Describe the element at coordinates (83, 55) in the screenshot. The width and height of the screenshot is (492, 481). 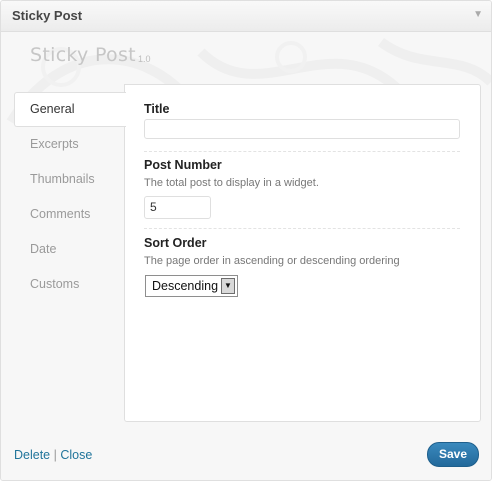
I see `plugin-heading: Sticky Post` at that location.